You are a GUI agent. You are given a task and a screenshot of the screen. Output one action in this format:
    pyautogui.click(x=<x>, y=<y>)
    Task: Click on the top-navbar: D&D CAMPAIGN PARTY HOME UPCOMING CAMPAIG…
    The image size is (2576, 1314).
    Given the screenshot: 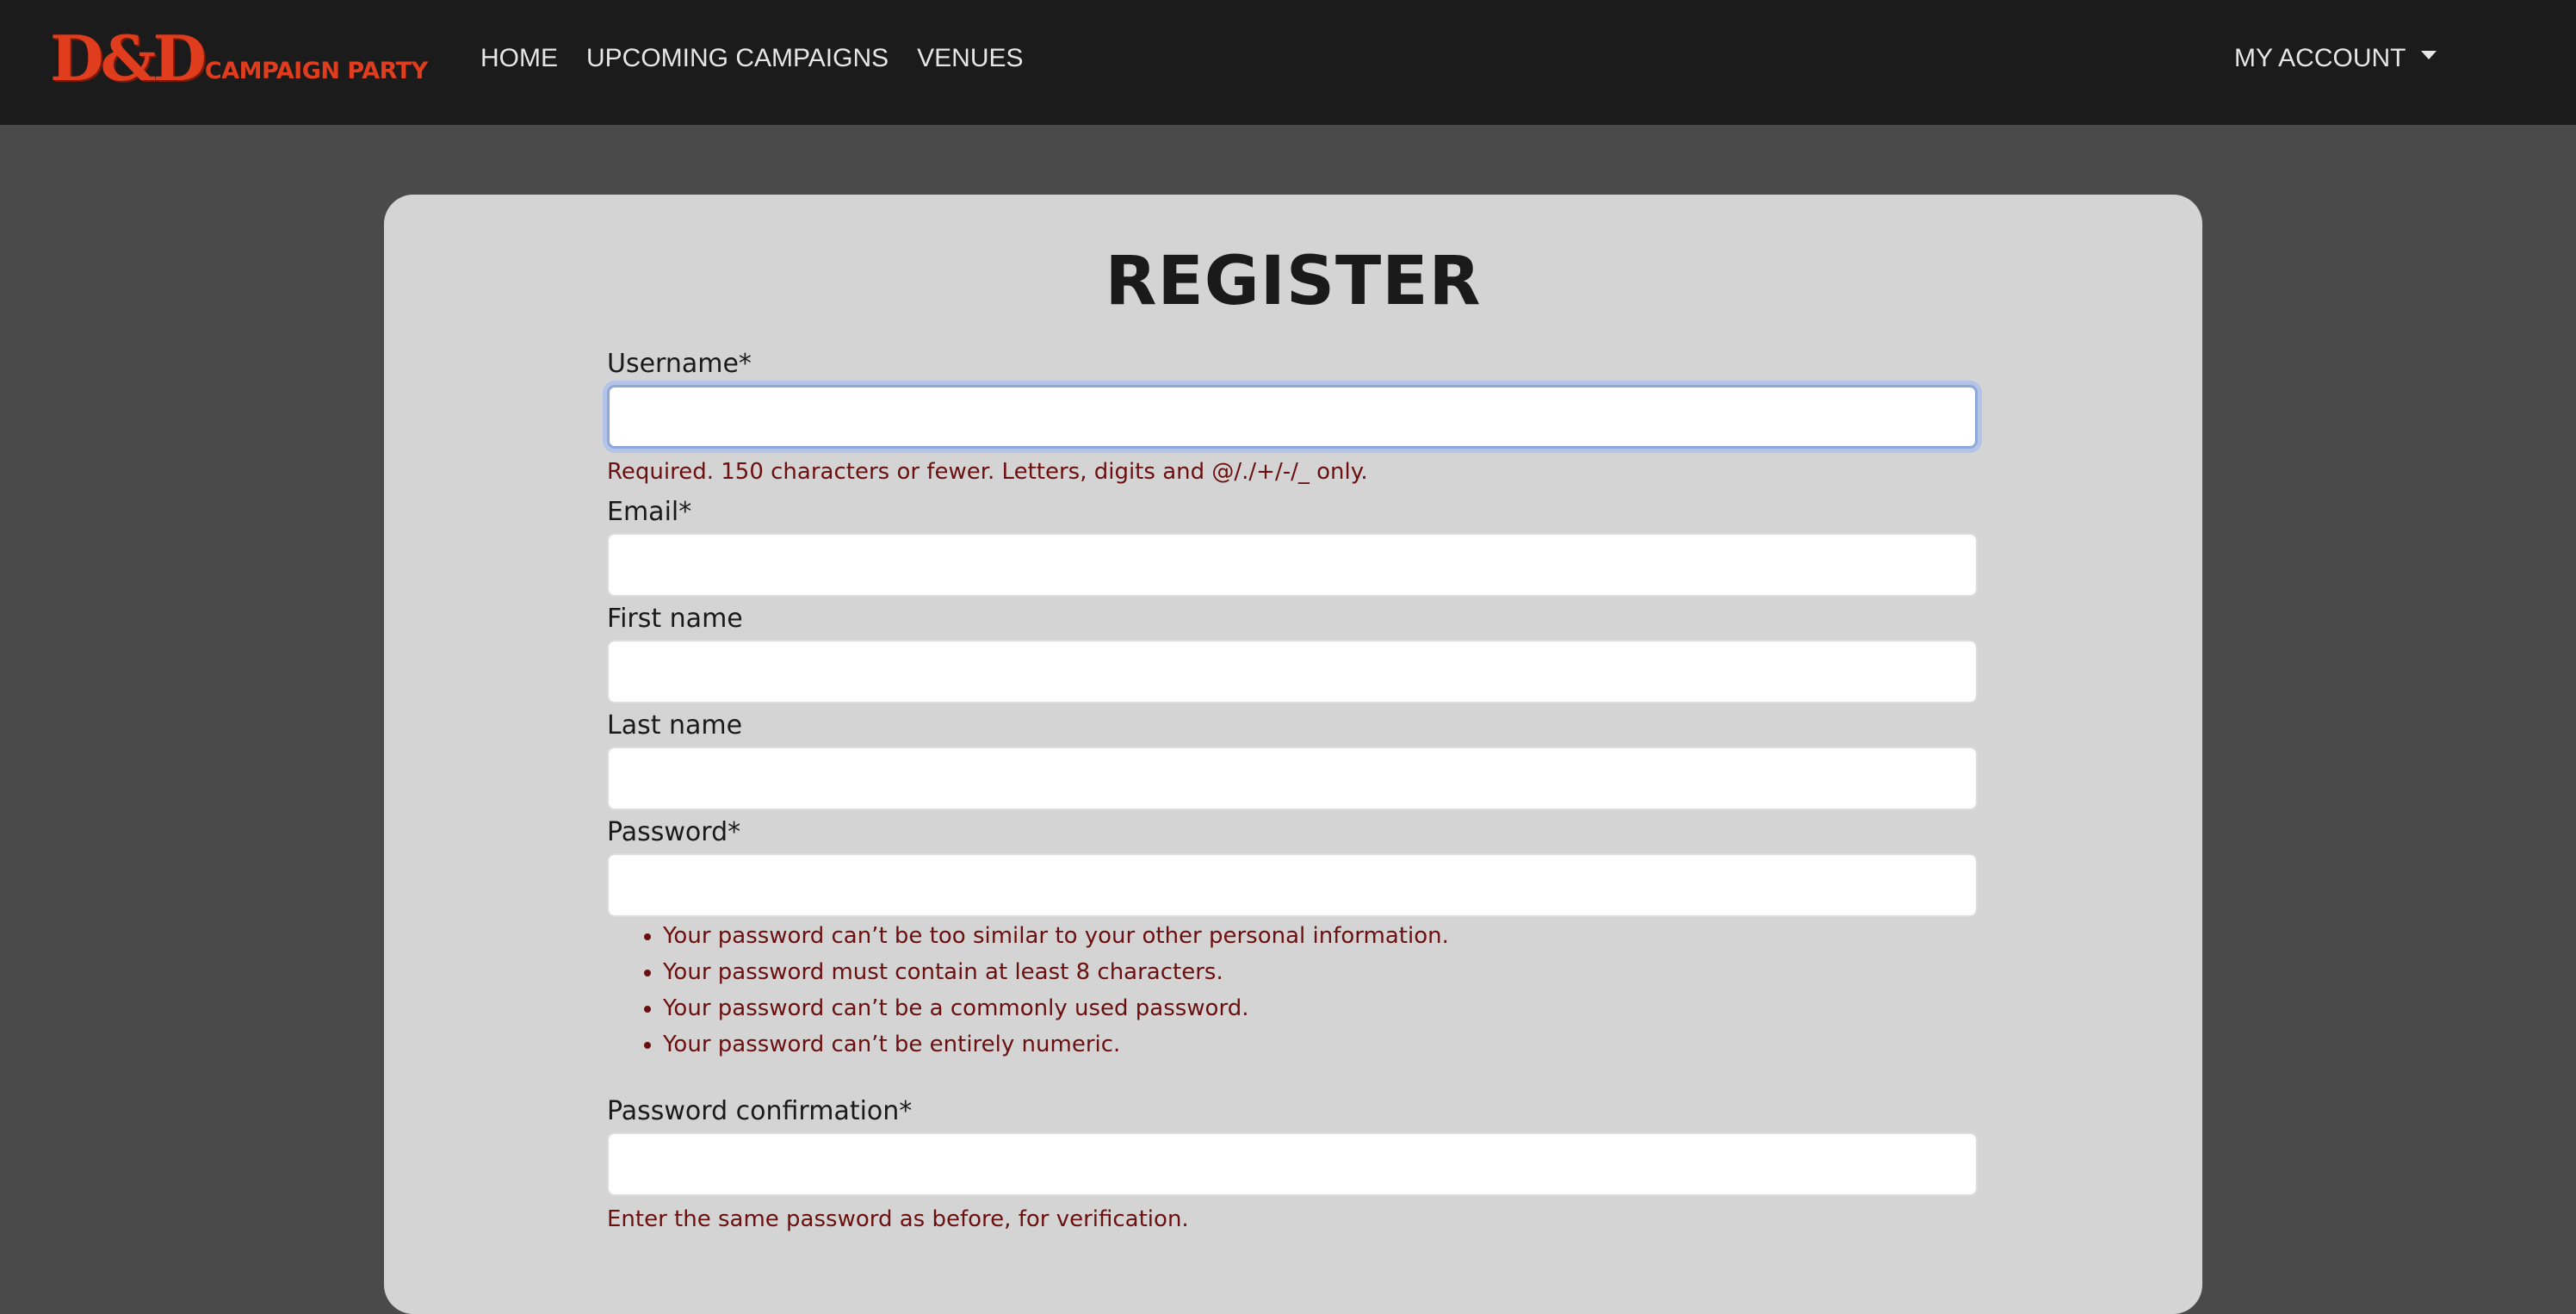 What is the action you would take?
    pyautogui.click(x=1288, y=63)
    